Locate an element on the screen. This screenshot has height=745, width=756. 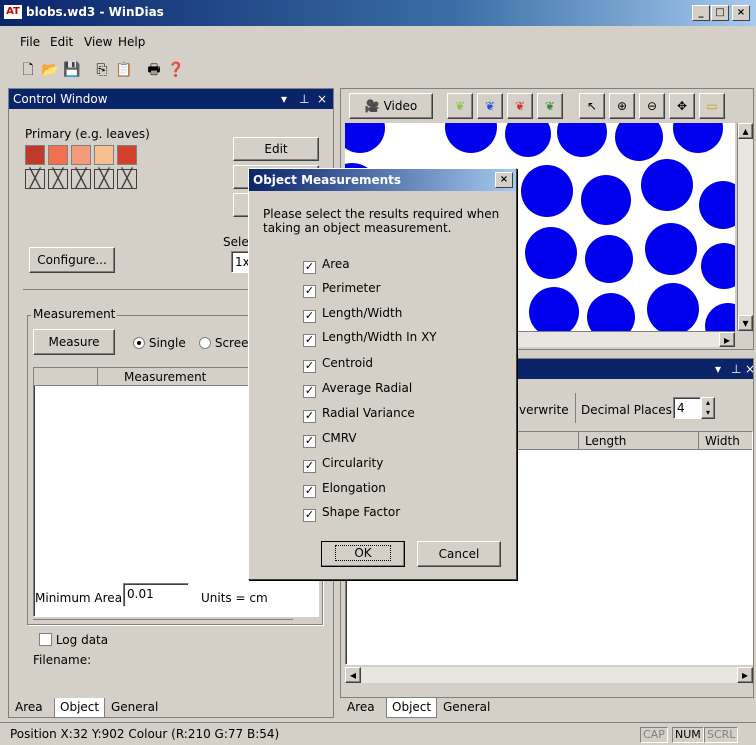
tab-general-right: General is located at coordinates (466, 708).